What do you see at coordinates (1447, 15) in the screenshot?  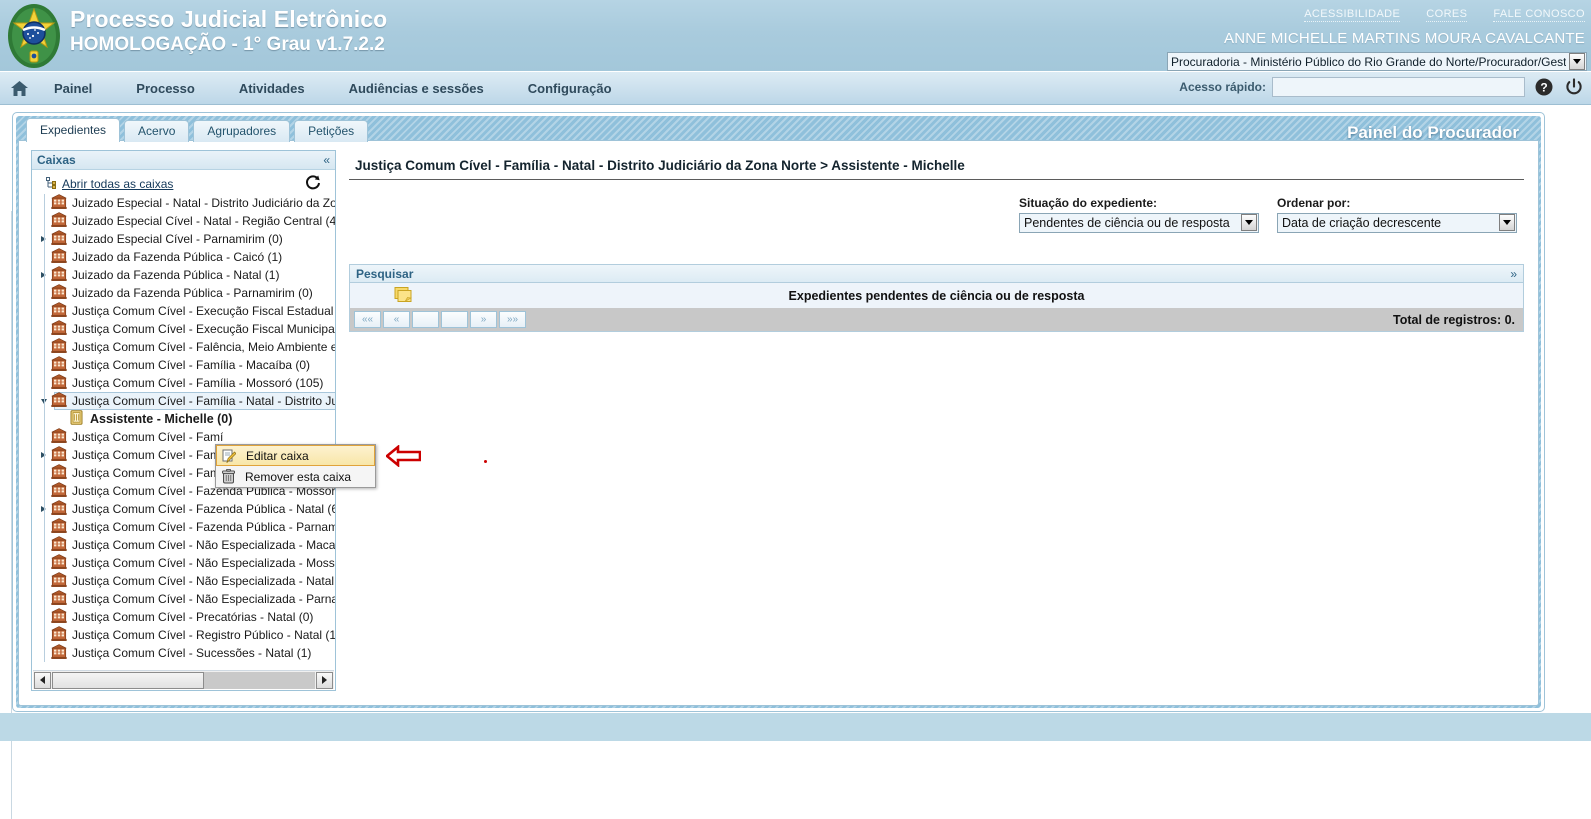 I see `colors-link: CORES` at bounding box center [1447, 15].